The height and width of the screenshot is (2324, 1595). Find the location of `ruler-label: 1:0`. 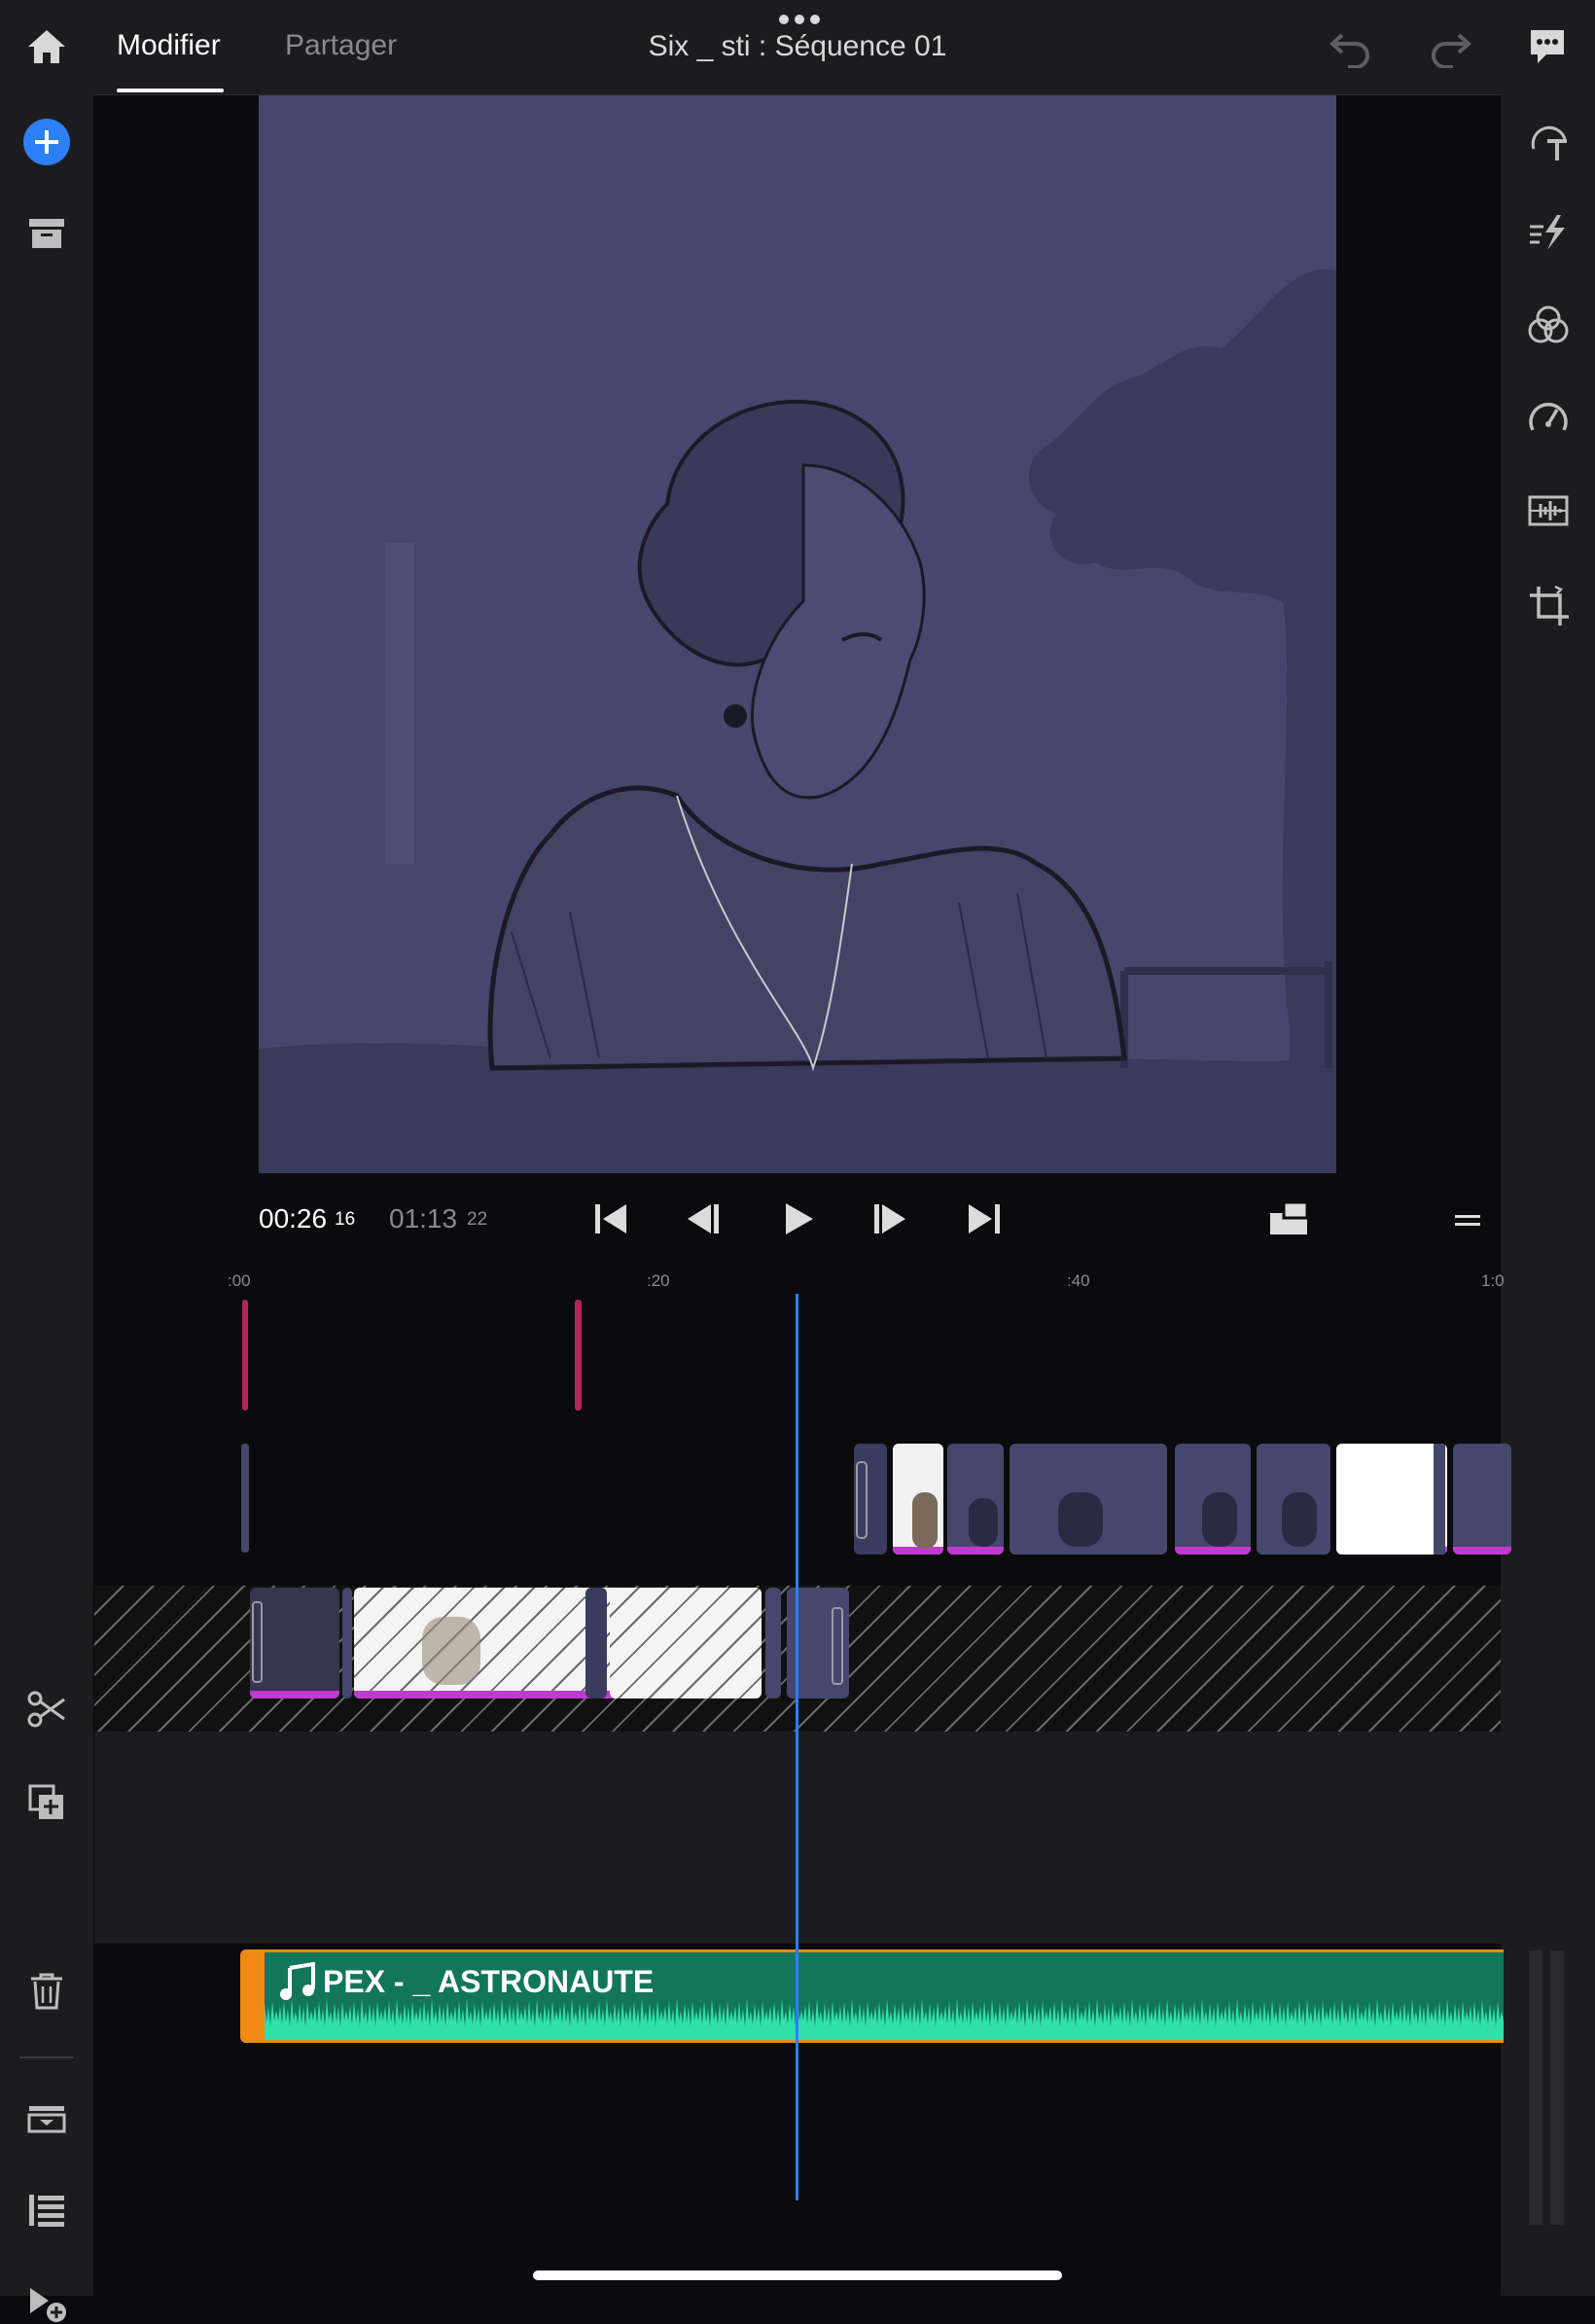

ruler-label: 1:0 is located at coordinates (1493, 1280).